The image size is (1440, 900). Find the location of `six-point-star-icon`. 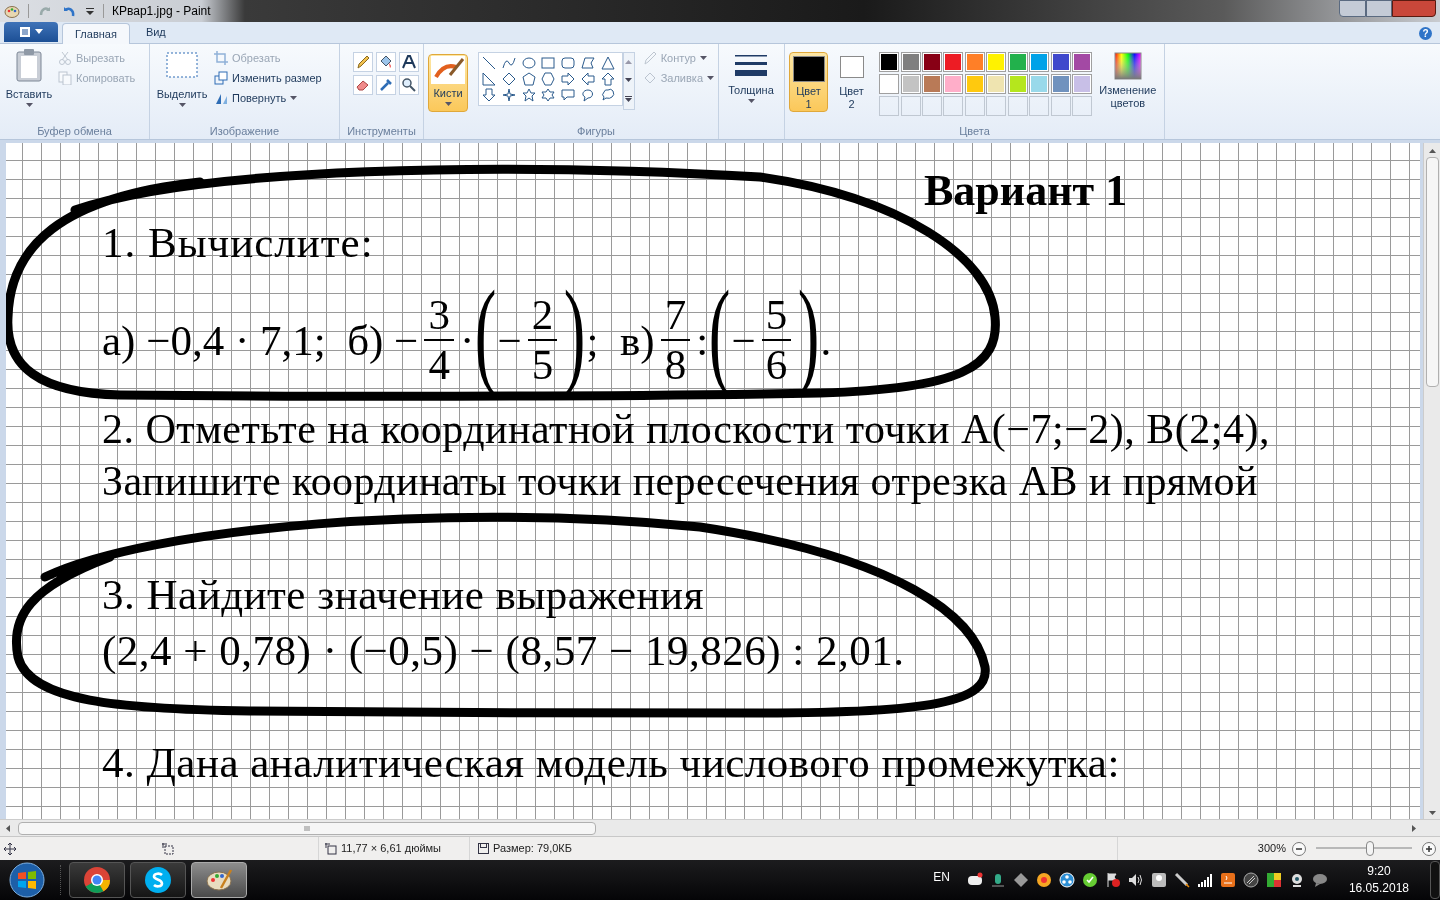

six-point-star-icon is located at coordinates (548, 95).